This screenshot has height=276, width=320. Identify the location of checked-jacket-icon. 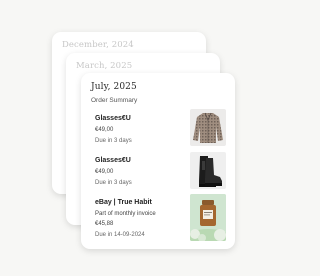
(208, 127).